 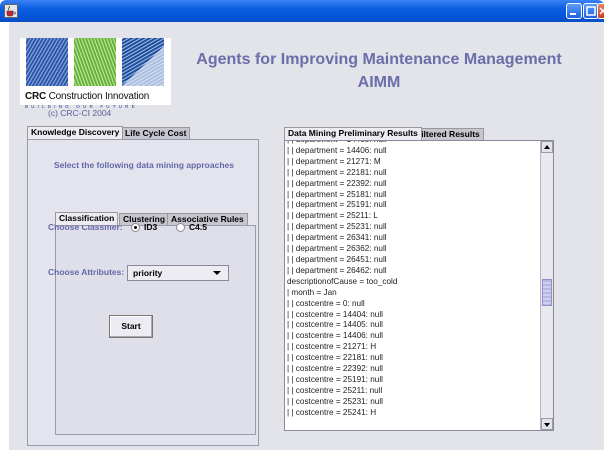 I want to click on results-scrollbar, so click(x=546, y=285).